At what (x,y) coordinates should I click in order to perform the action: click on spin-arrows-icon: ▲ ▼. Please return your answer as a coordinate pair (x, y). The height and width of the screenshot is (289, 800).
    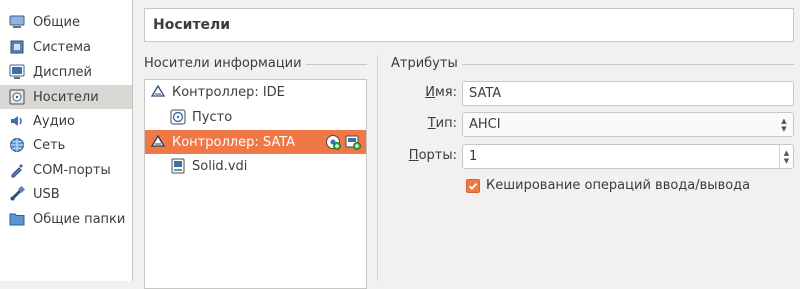
    Looking at the image, I should click on (786, 156).